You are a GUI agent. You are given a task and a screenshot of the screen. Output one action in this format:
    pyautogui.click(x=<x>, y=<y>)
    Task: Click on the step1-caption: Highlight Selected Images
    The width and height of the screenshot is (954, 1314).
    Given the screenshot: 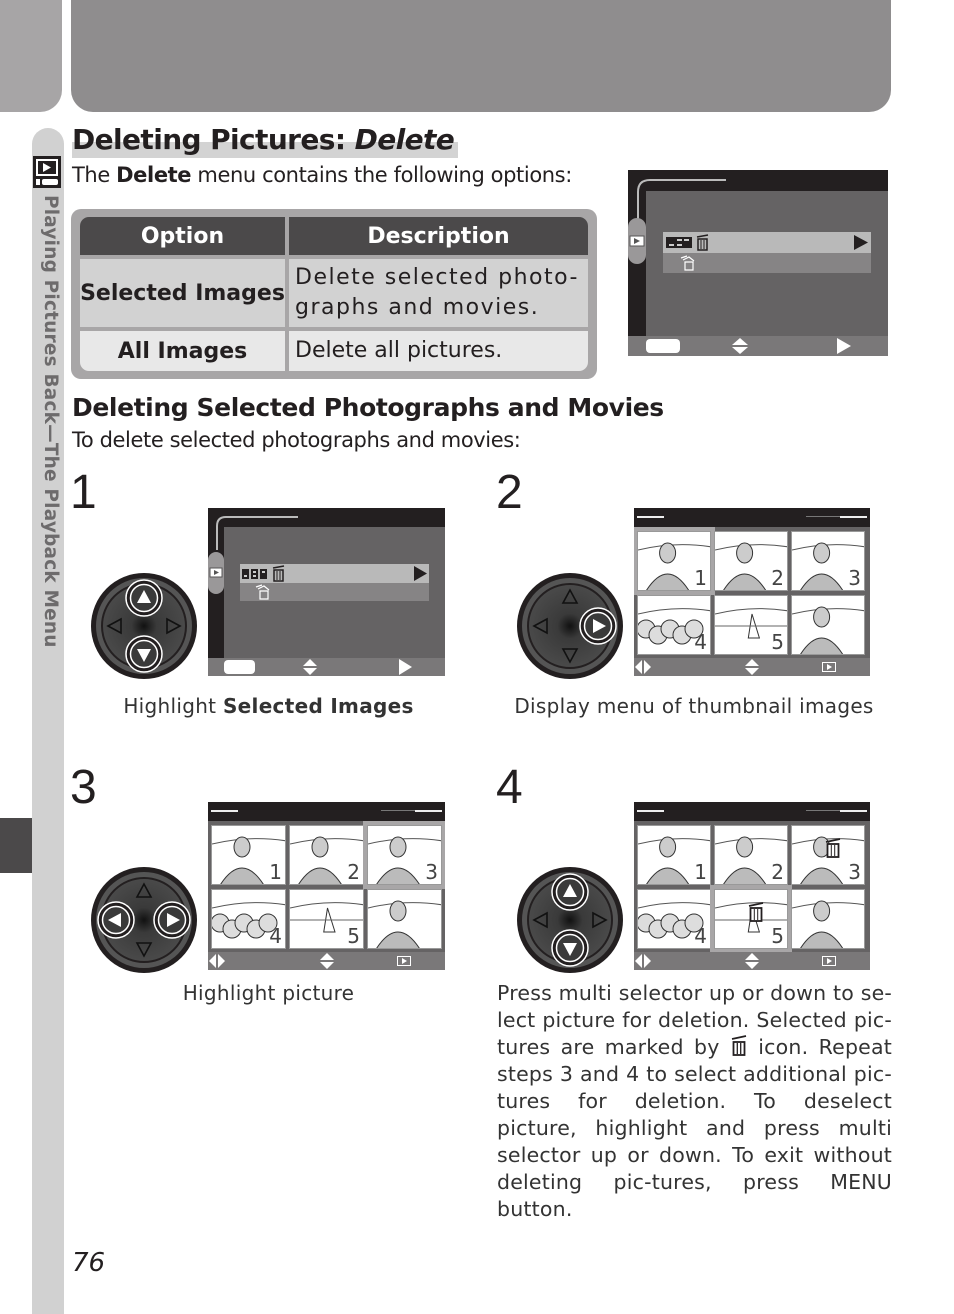 What is the action you would take?
    pyautogui.click(x=268, y=706)
    